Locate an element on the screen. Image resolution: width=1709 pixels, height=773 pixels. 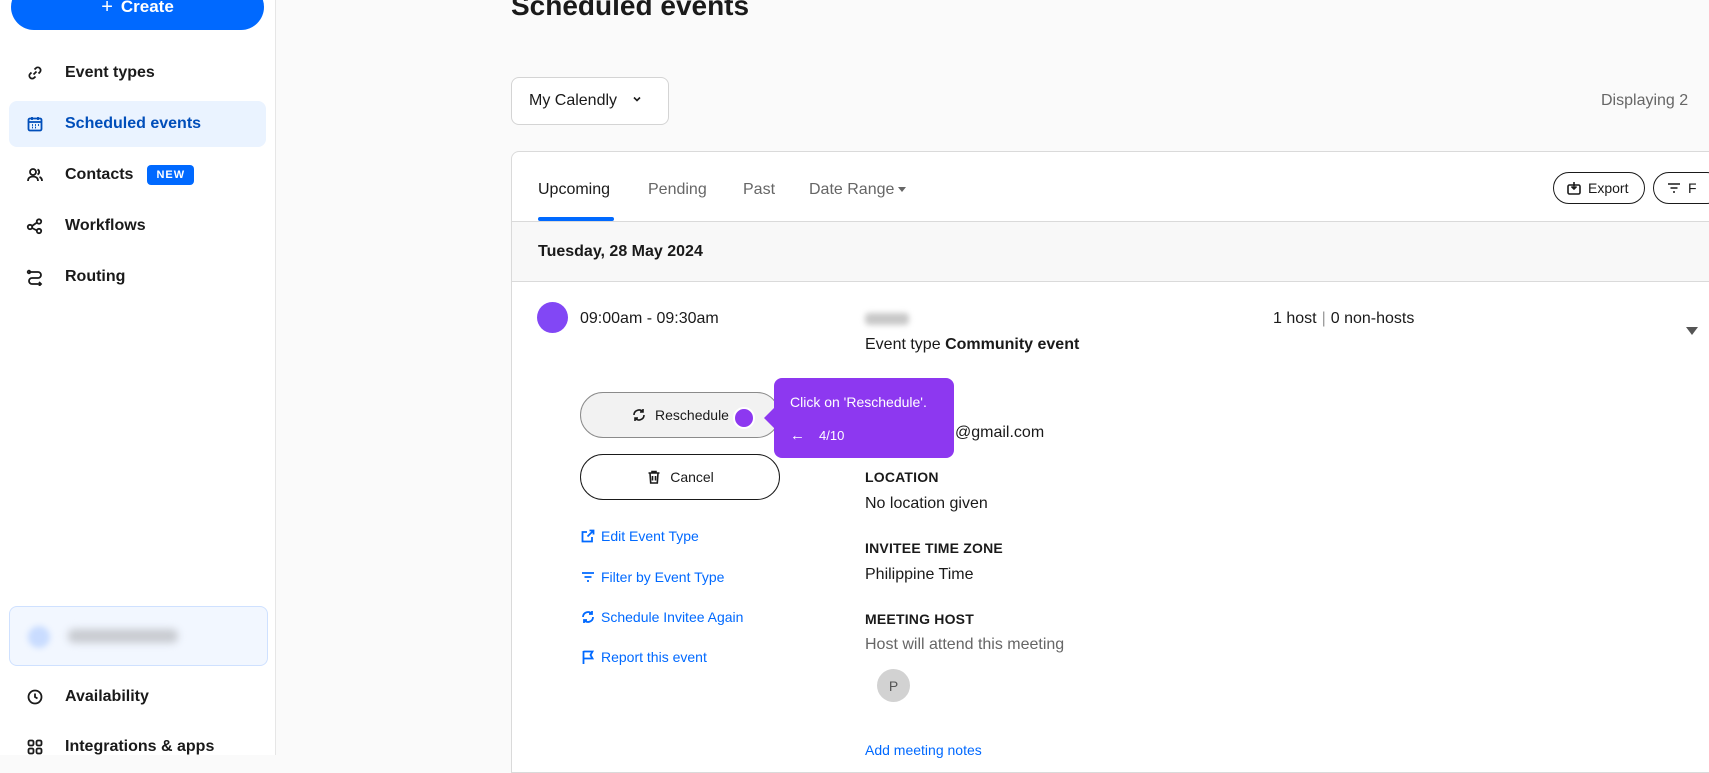
host-count: 1 host | 0 non-hosts is located at coordinates (1344, 318).